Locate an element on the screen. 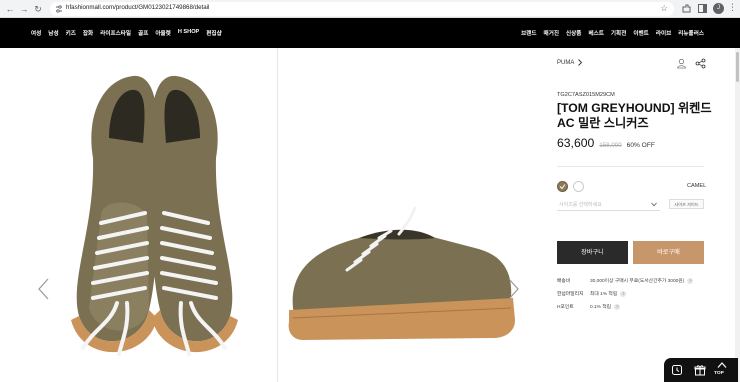 This screenshot has width=740, height=382. brand-link: PUMA is located at coordinates (570, 62).